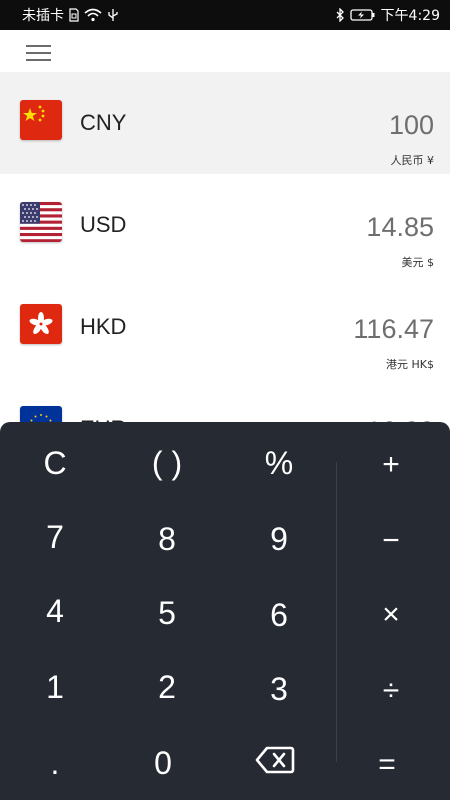 Image resolution: width=450 pixels, height=800 pixels. I want to click on digit-0-key: 0, so click(163, 763).